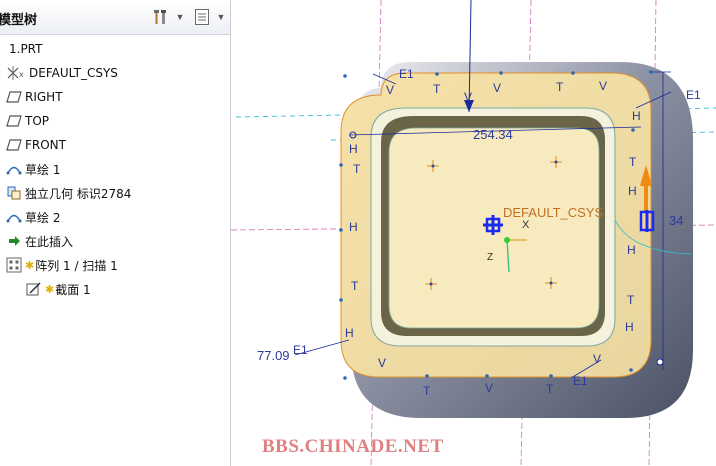 The height and width of the screenshot is (466, 716). What do you see at coordinates (14, 241) in the screenshot?
I see `insert-here-arrow-icon` at bounding box center [14, 241].